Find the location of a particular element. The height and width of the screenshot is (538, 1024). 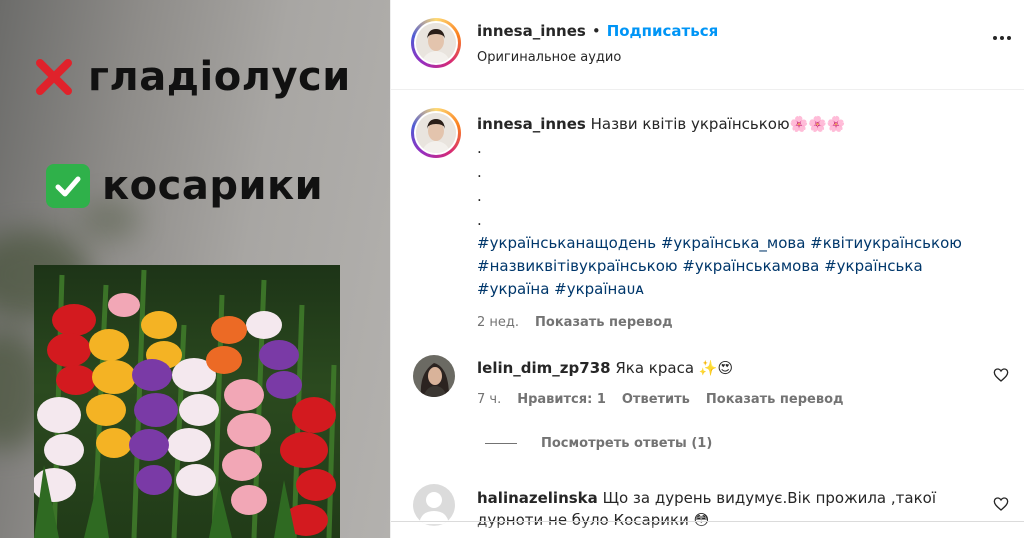

header-title-row: innesa_innes • Подписаться is located at coordinates (597, 31).